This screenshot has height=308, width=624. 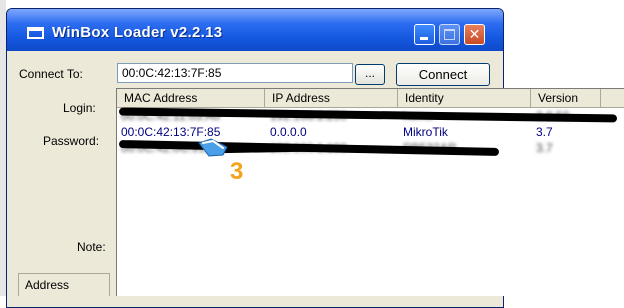 I want to click on list-header: MAC Address IP Address Identity Version, so click(x=370, y=98).